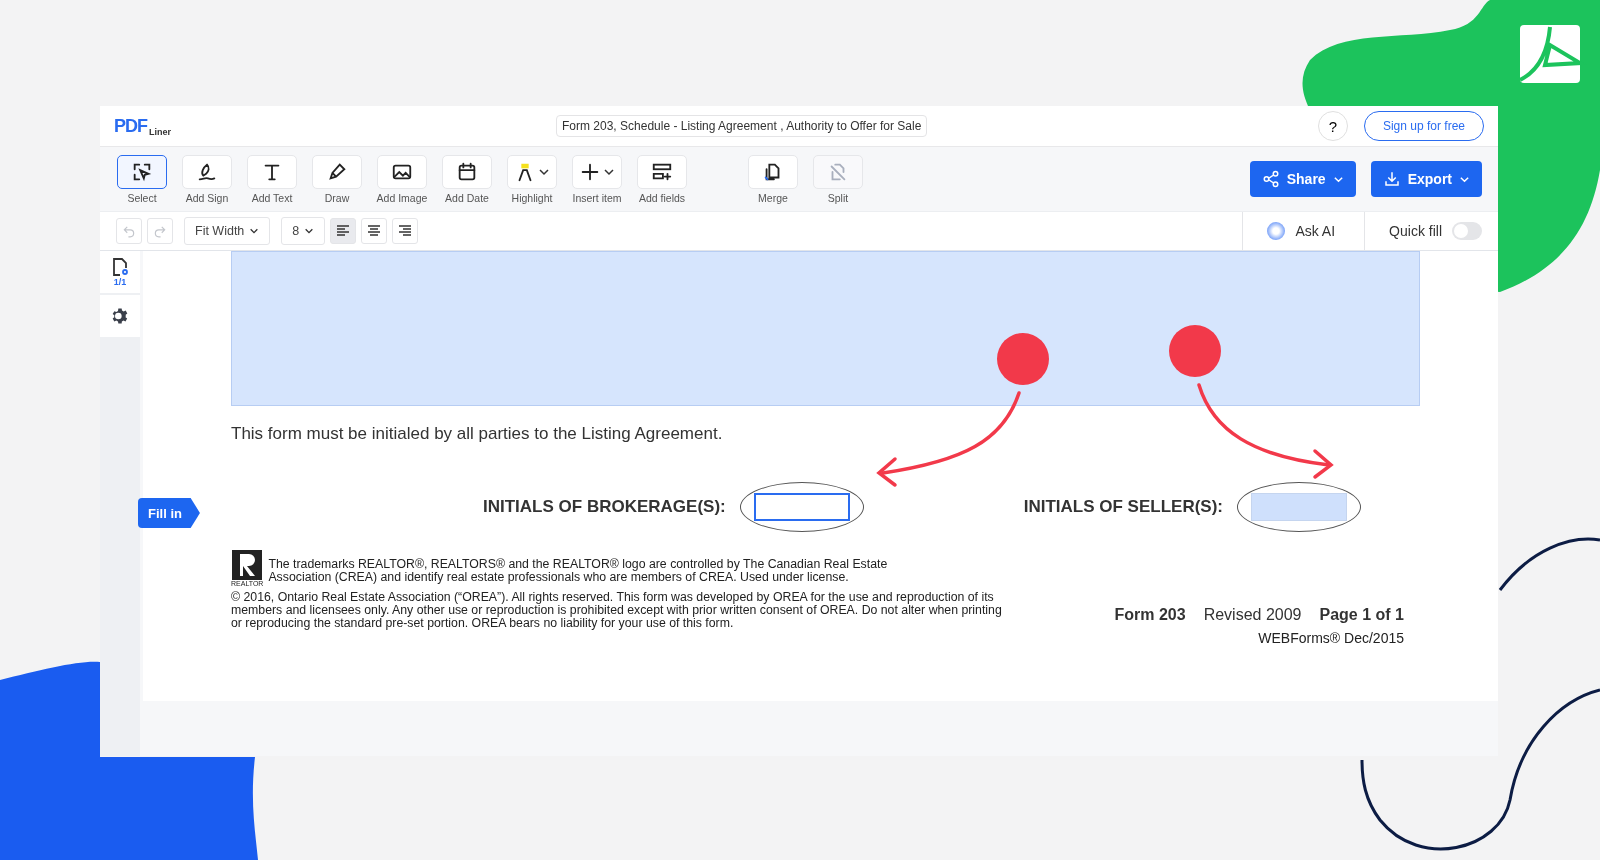 Image resolution: width=1600 pixels, height=860 pixels. I want to click on align-left-icon, so click(343, 231).